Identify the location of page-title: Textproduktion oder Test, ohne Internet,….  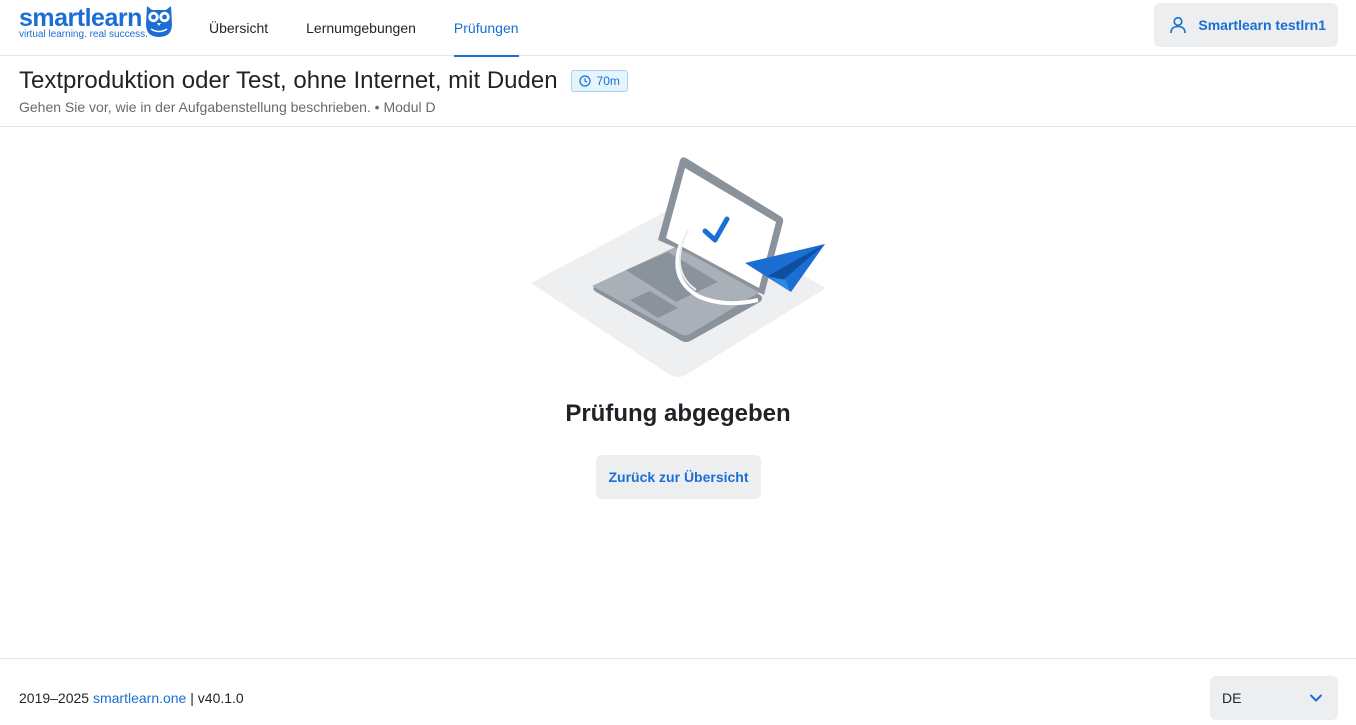
(288, 80).